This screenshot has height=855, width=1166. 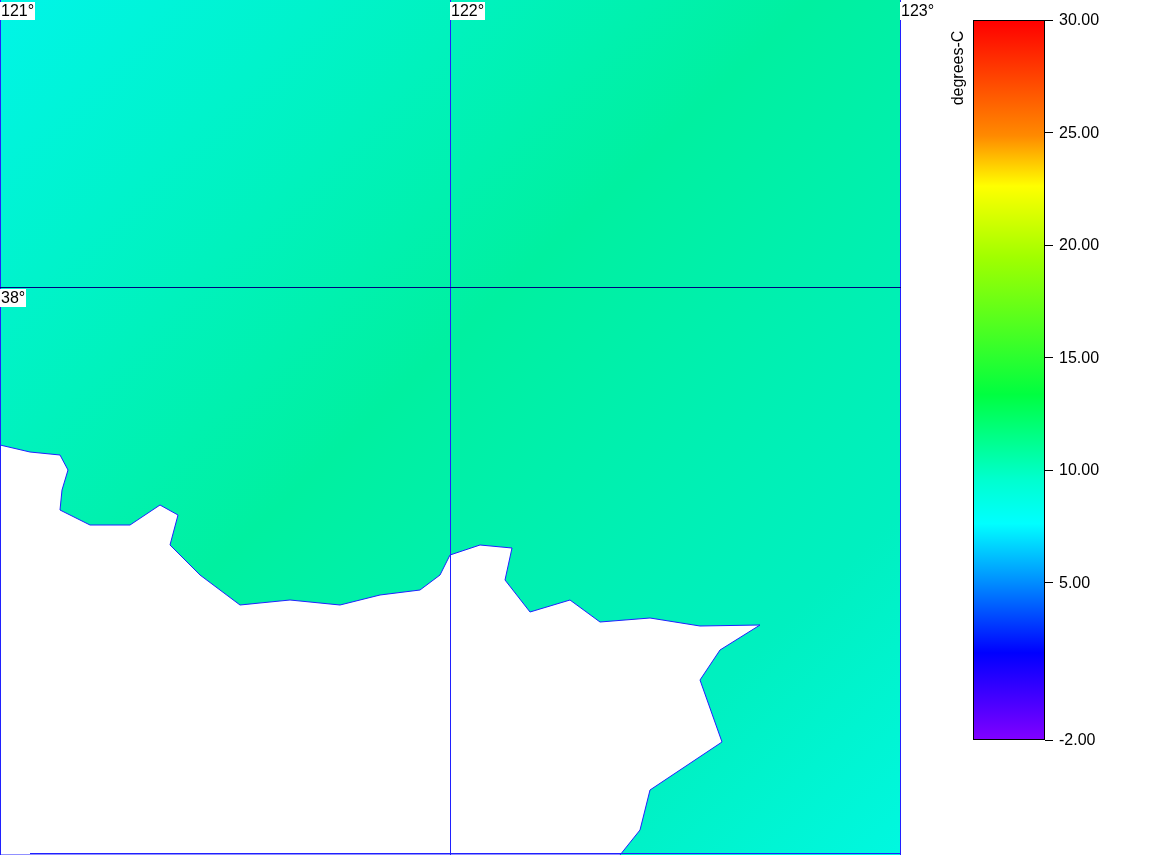 I want to click on scale-tick-label: 25.00, so click(x=1072, y=132).